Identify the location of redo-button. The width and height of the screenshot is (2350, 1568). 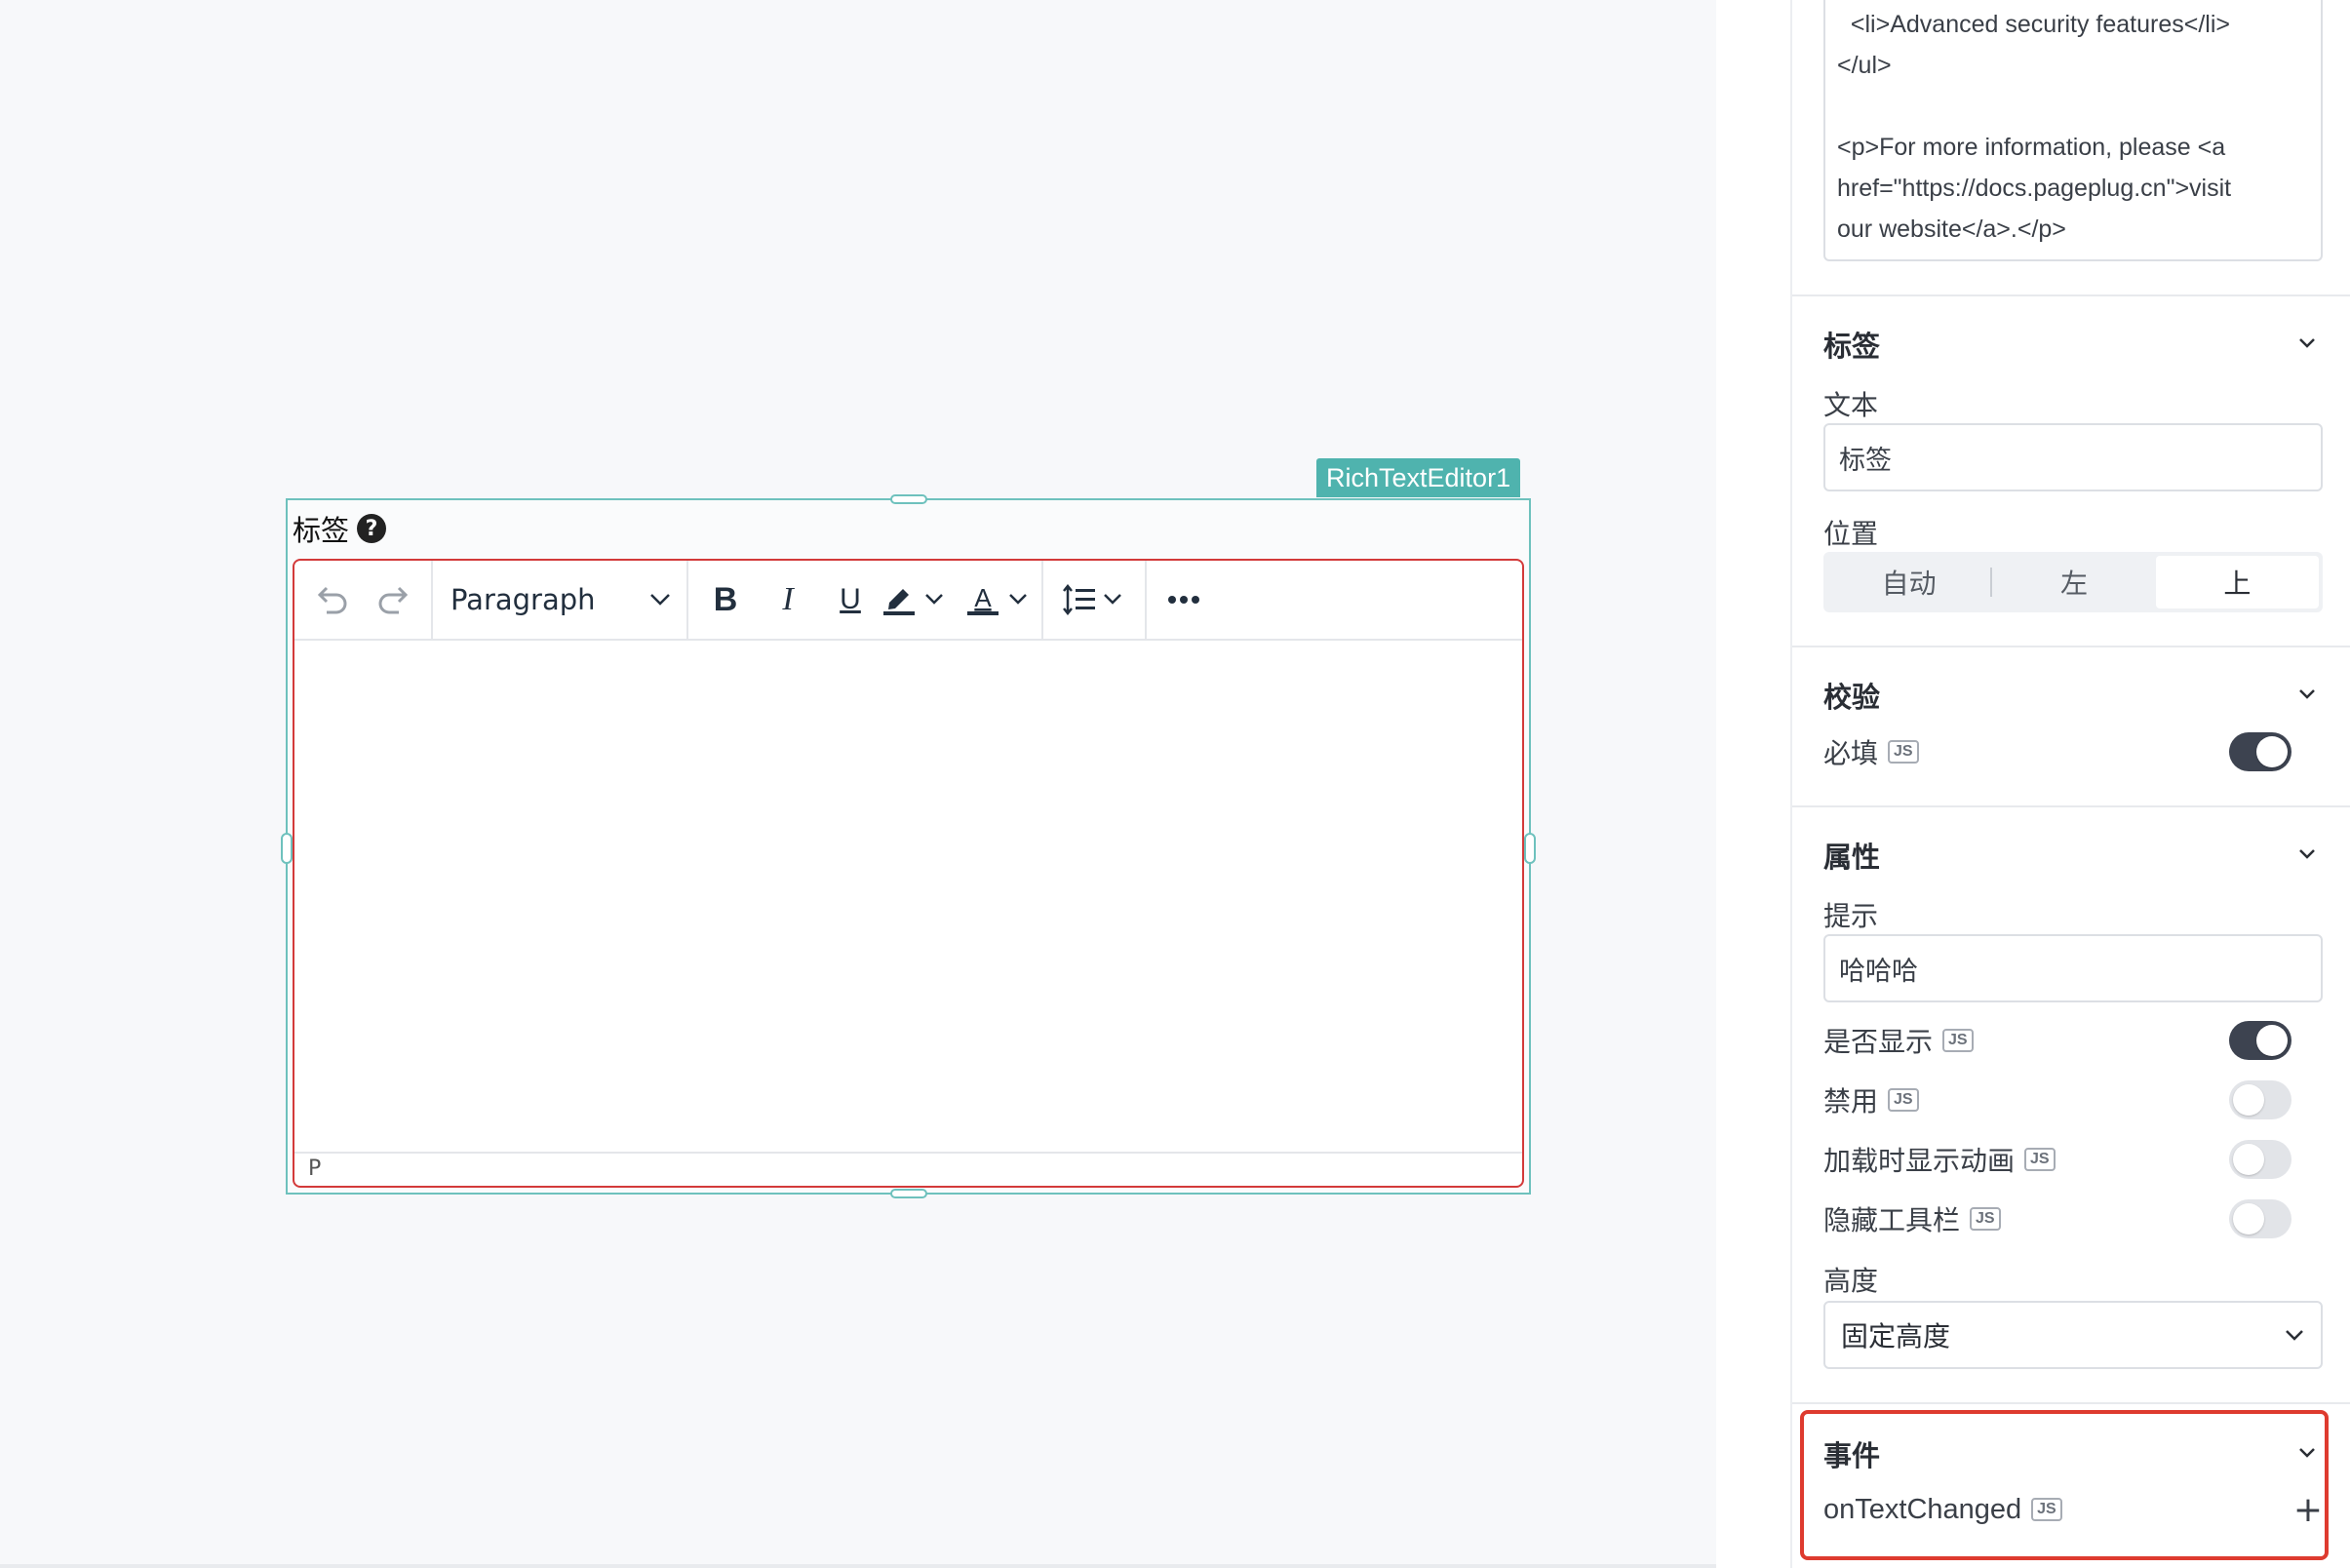
(394, 599).